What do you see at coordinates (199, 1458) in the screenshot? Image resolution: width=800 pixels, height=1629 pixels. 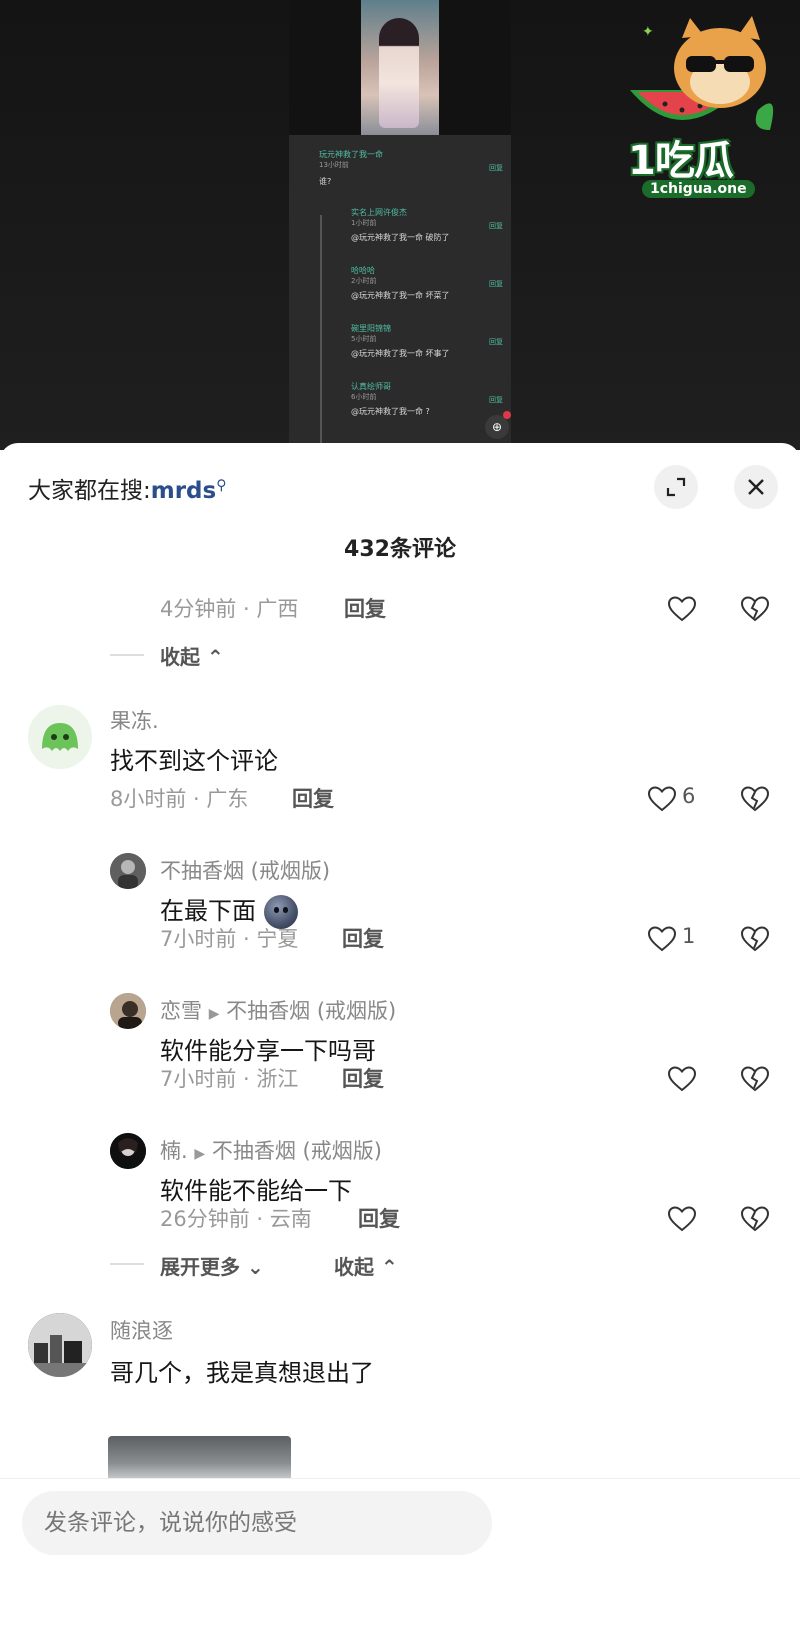 I see `comment-image-thumbnail` at bounding box center [199, 1458].